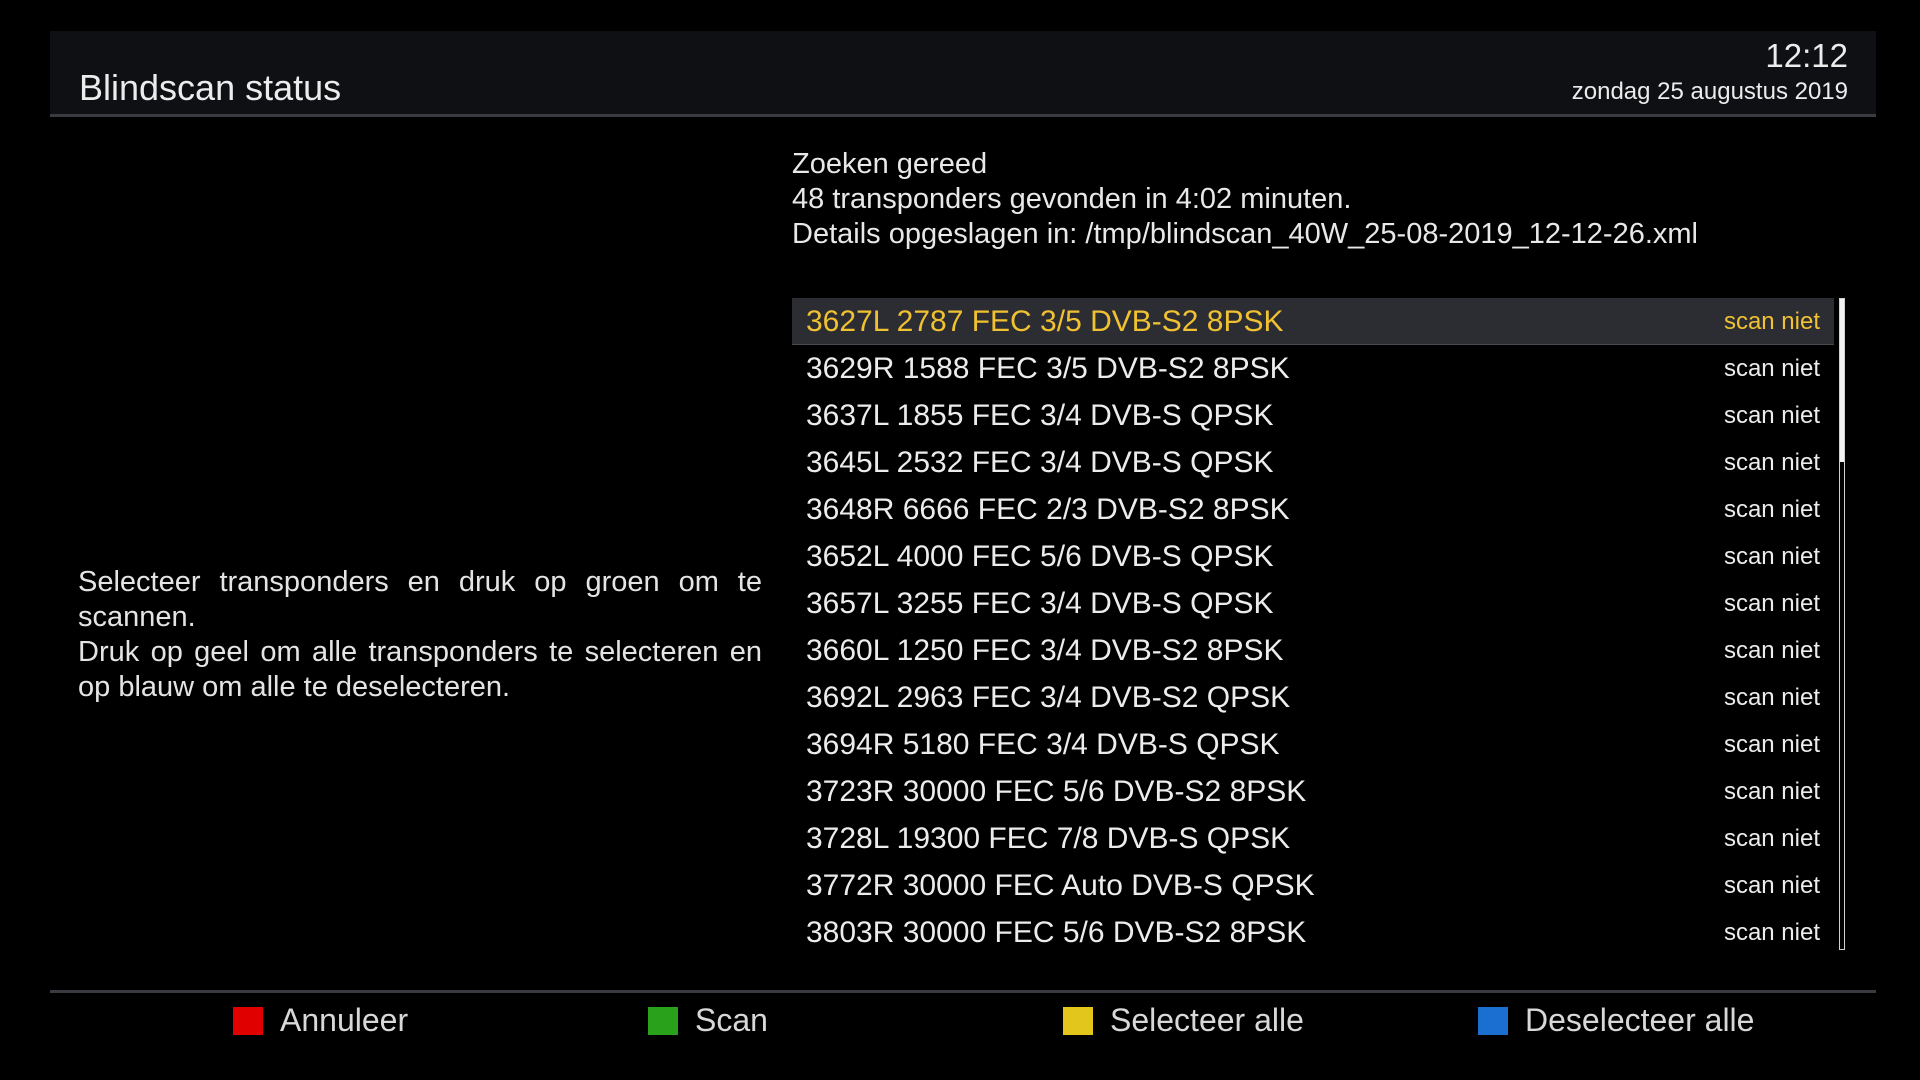 Image resolution: width=1920 pixels, height=1080 pixels. I want to click on transponder-label: 3648R 6666 FEC 2/3 DVB-S2 8PSK, so click(1048, 509).